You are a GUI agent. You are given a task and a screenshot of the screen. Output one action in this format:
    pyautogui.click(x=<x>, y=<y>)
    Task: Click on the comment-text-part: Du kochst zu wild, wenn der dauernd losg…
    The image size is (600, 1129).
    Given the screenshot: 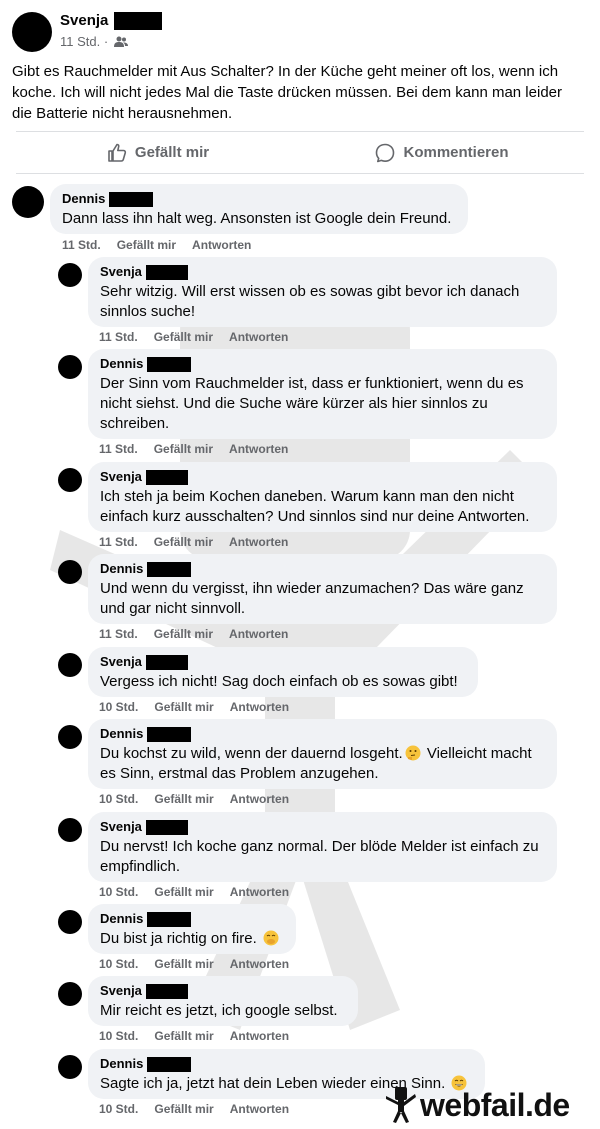 What is the action you would take?
    pyautogui.click(x=251, y=753)
    